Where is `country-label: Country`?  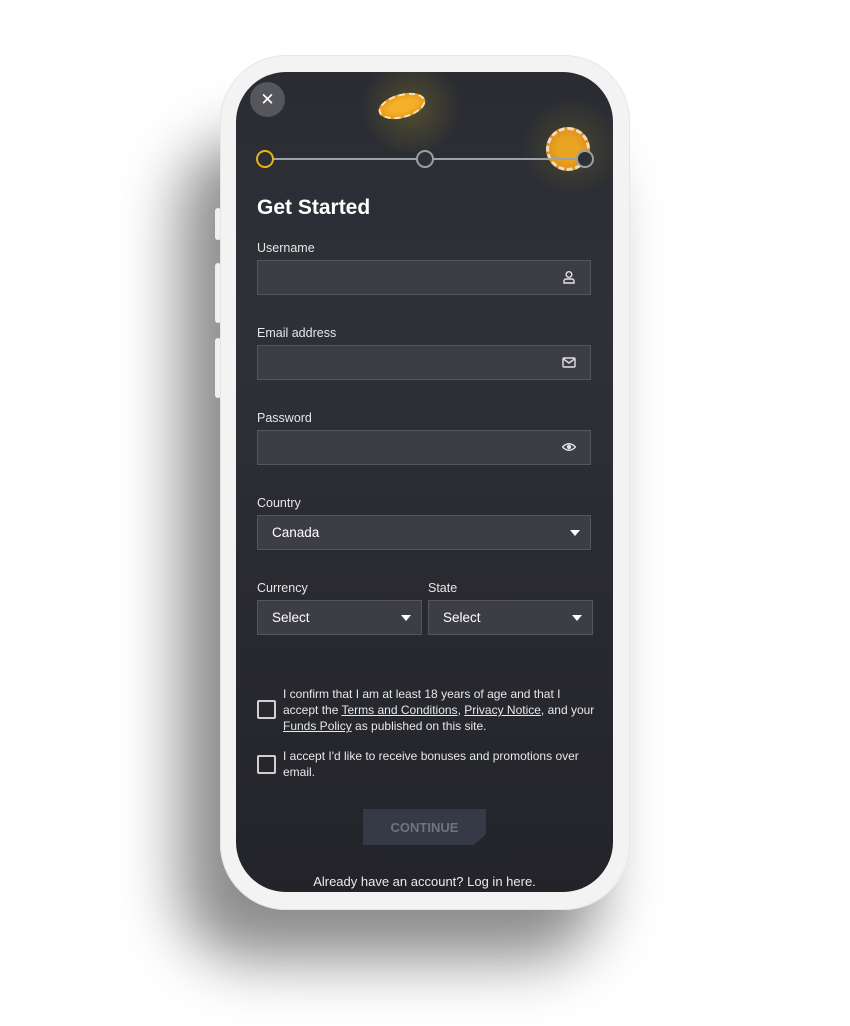 country-label: Country is located at coordinates (279, 503).